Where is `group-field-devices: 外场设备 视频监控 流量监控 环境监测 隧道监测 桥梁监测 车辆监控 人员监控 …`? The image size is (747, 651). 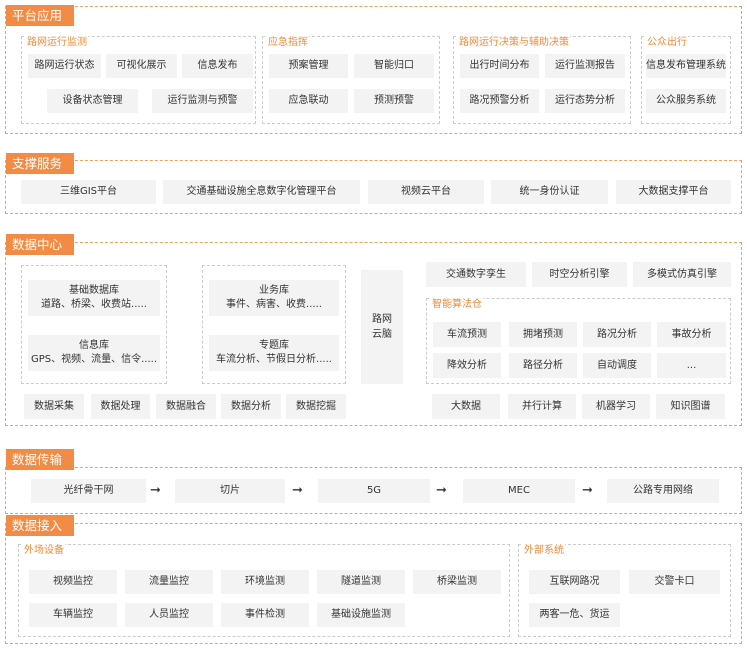
group-field-devices: 外场设备 视频监控 流量监控 环境监测 隧道监测 桥梁监测 车辆监控 人员监控 … is located at coordinates (264, 590).